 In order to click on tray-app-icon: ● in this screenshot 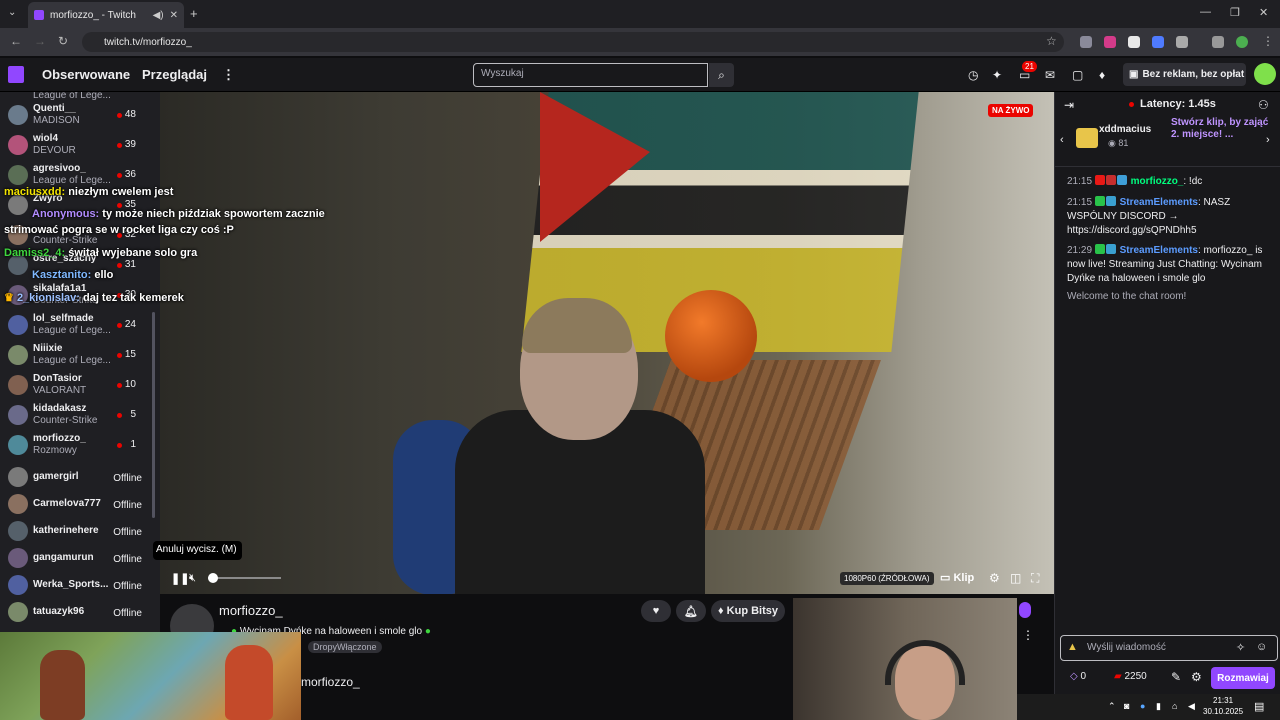, I will do `click(1142, 706)`.